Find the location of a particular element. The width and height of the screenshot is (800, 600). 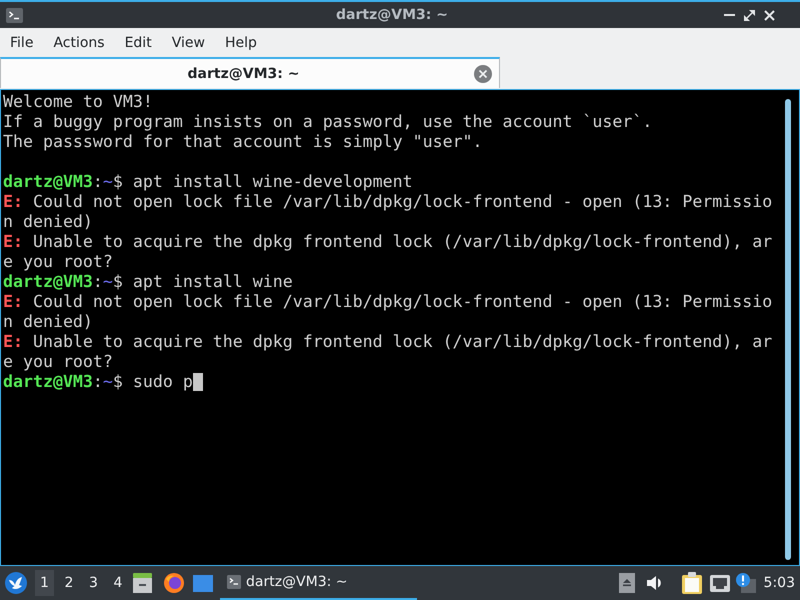

eject-icon is located at coordinates (626, 583).